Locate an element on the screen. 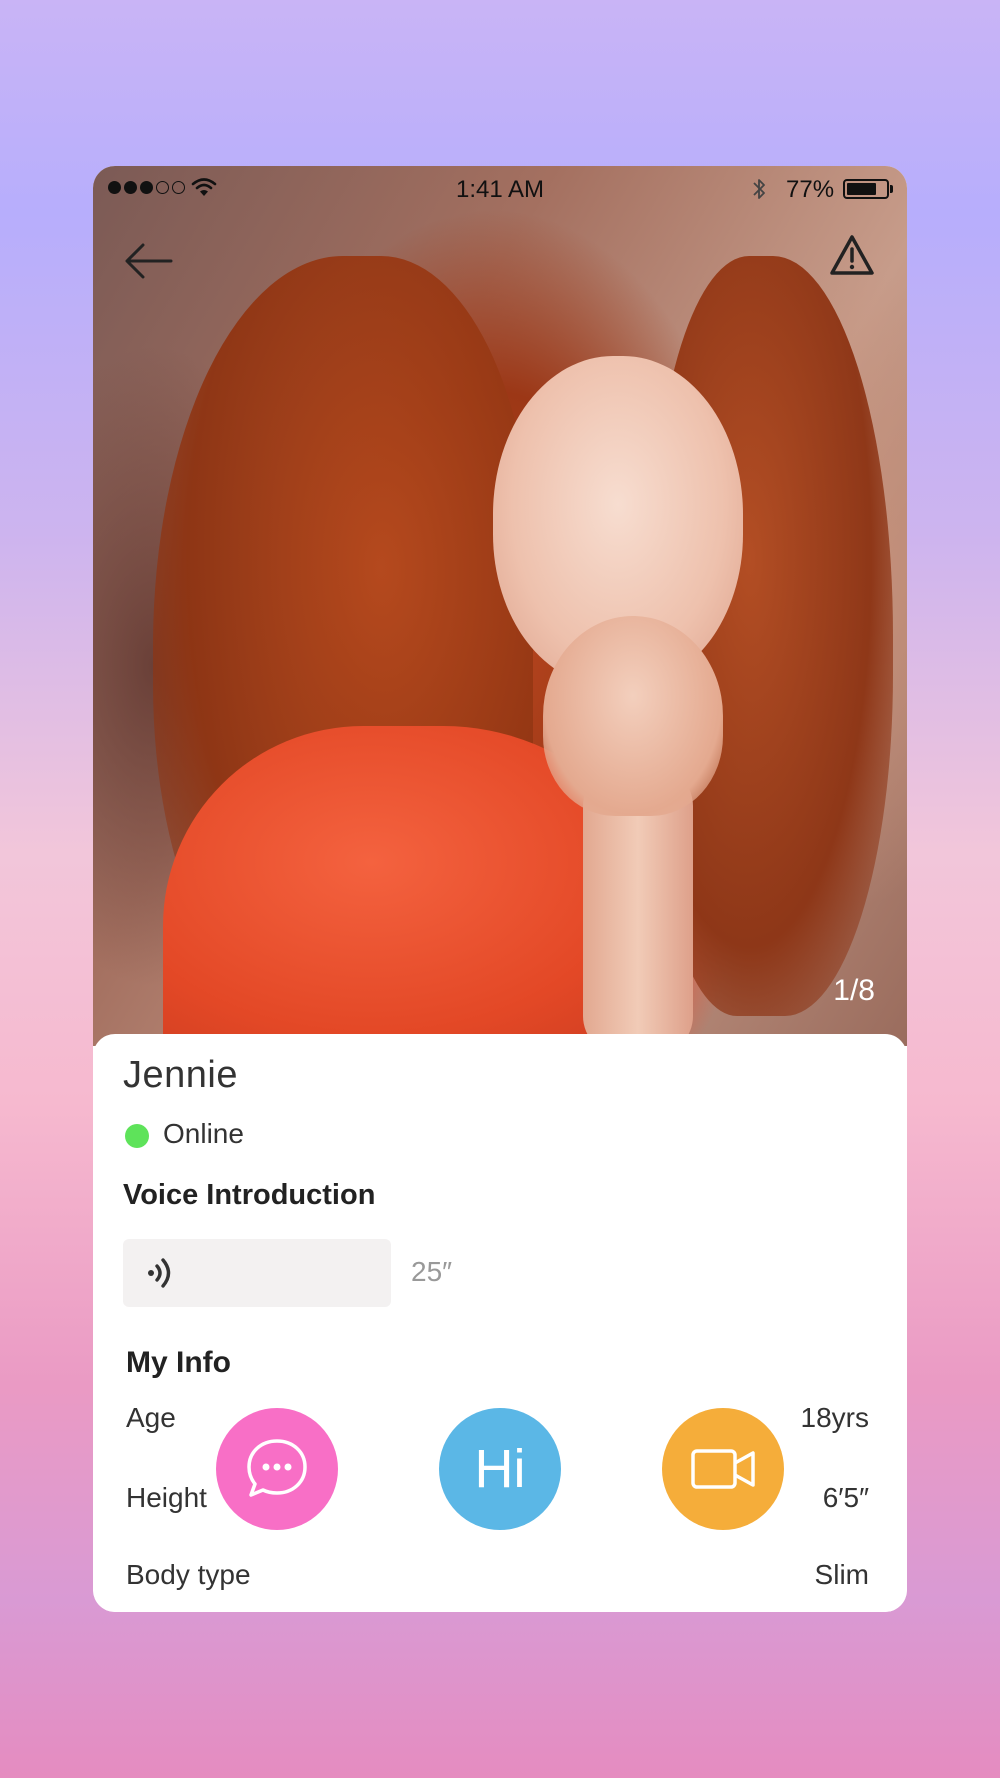 This screenshot has height=1778, width=1000. video-call-button is located at coordinates (723, 1469).